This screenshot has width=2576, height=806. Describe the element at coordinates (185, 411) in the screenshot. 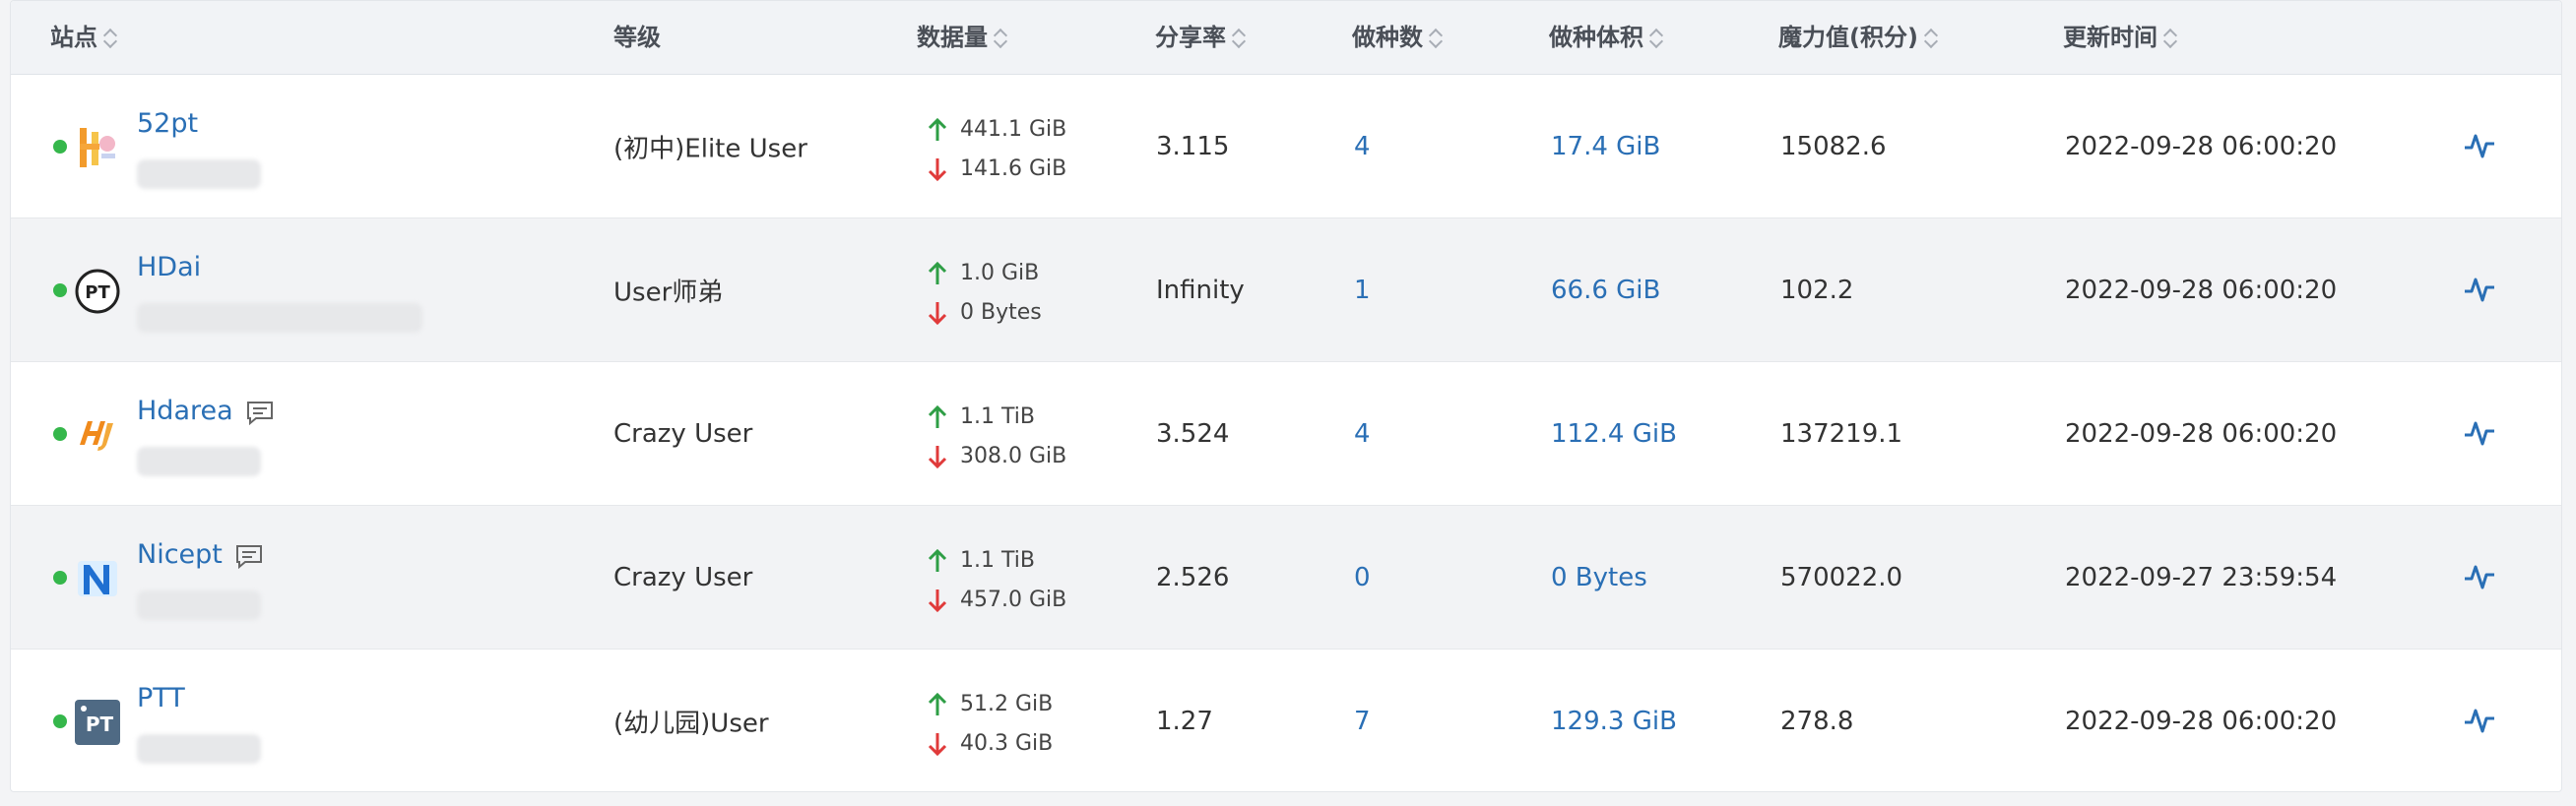

I see `site-name-label: Hdarea` at that location.